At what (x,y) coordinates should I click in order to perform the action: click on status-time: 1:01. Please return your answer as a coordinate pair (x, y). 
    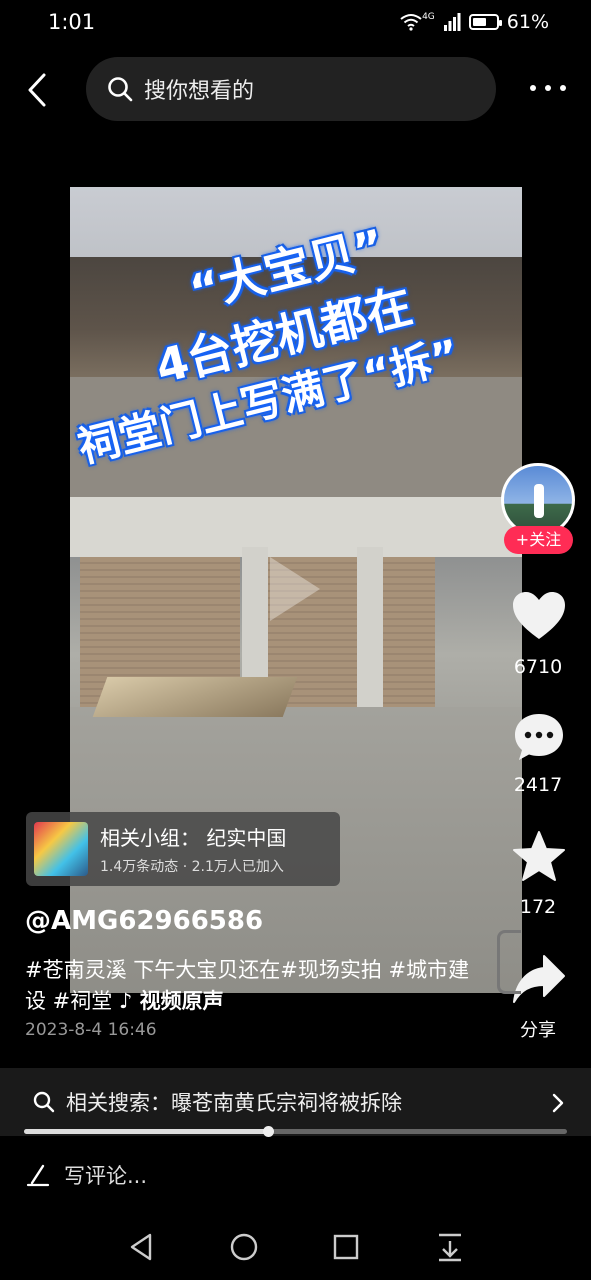
    Looking at the image, I should click on (72, 22).